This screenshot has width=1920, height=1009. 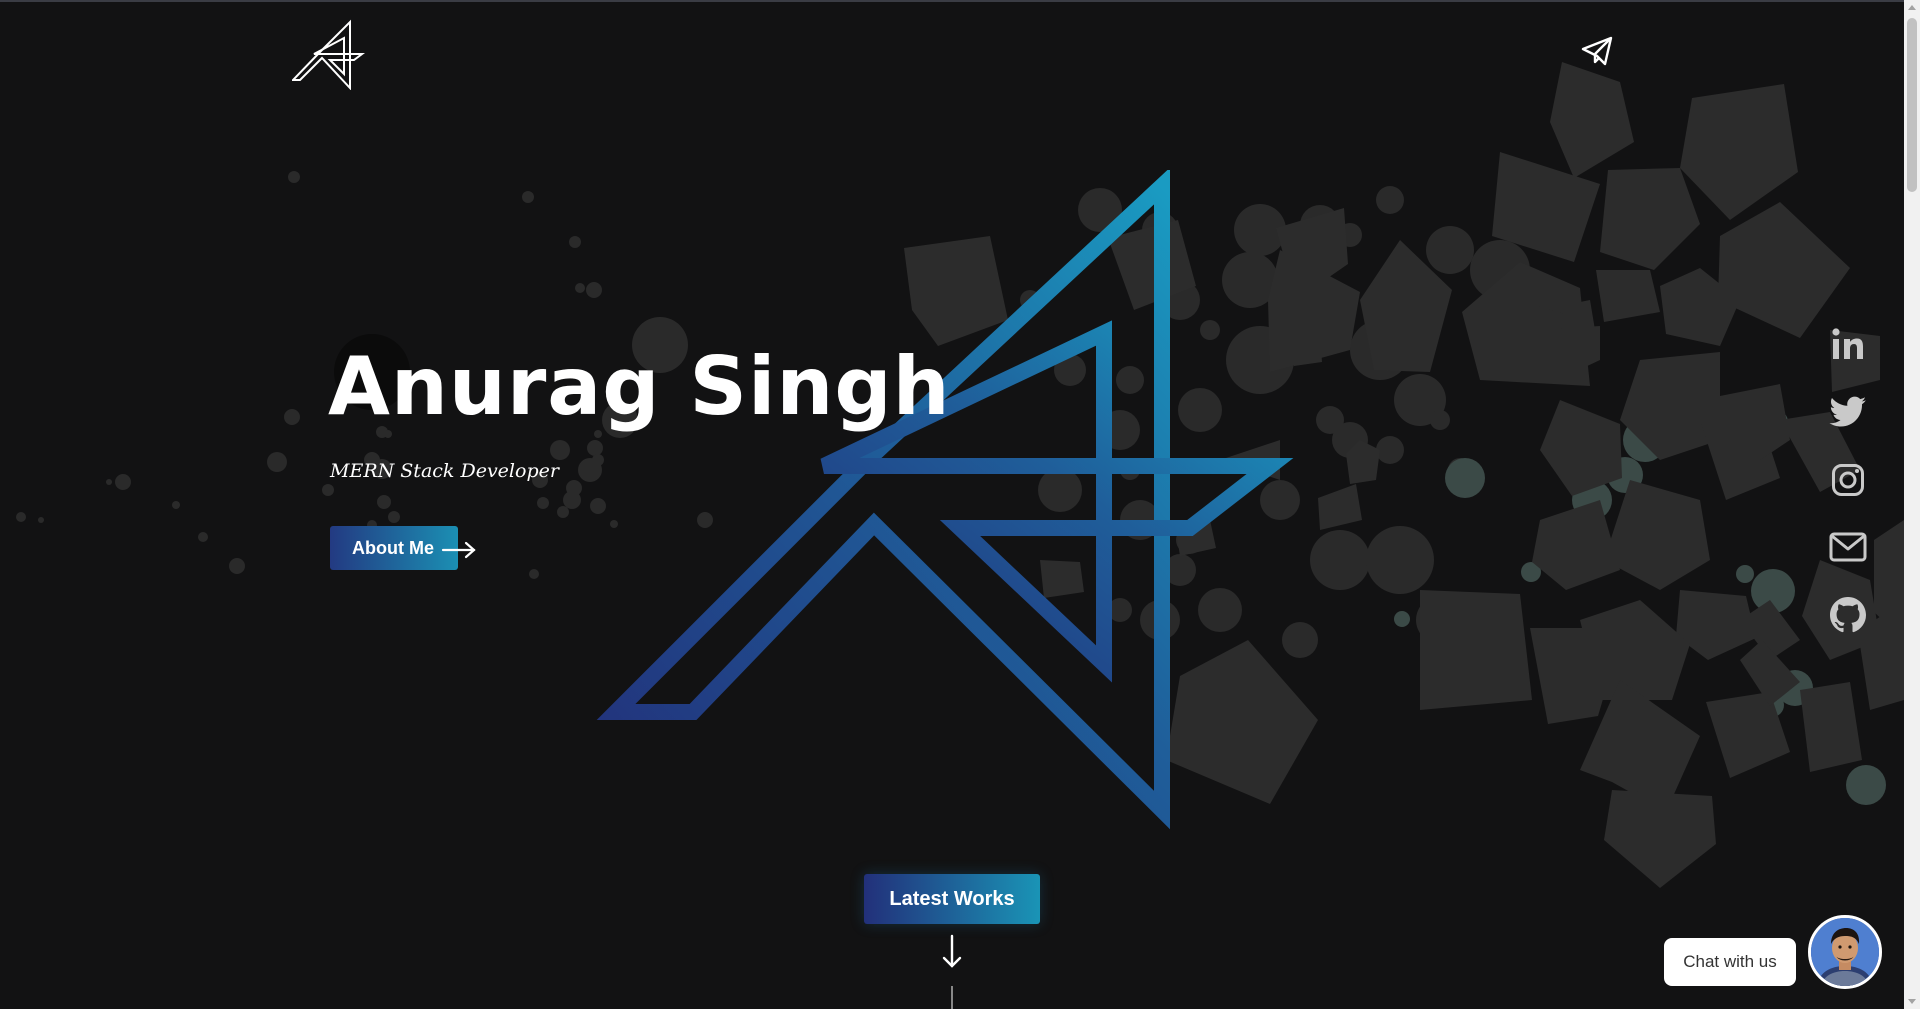 What do you see at coordinates (952, 997) in the screenshot?
I see `scroll-indicator-line` at bounding box center [952, 997].